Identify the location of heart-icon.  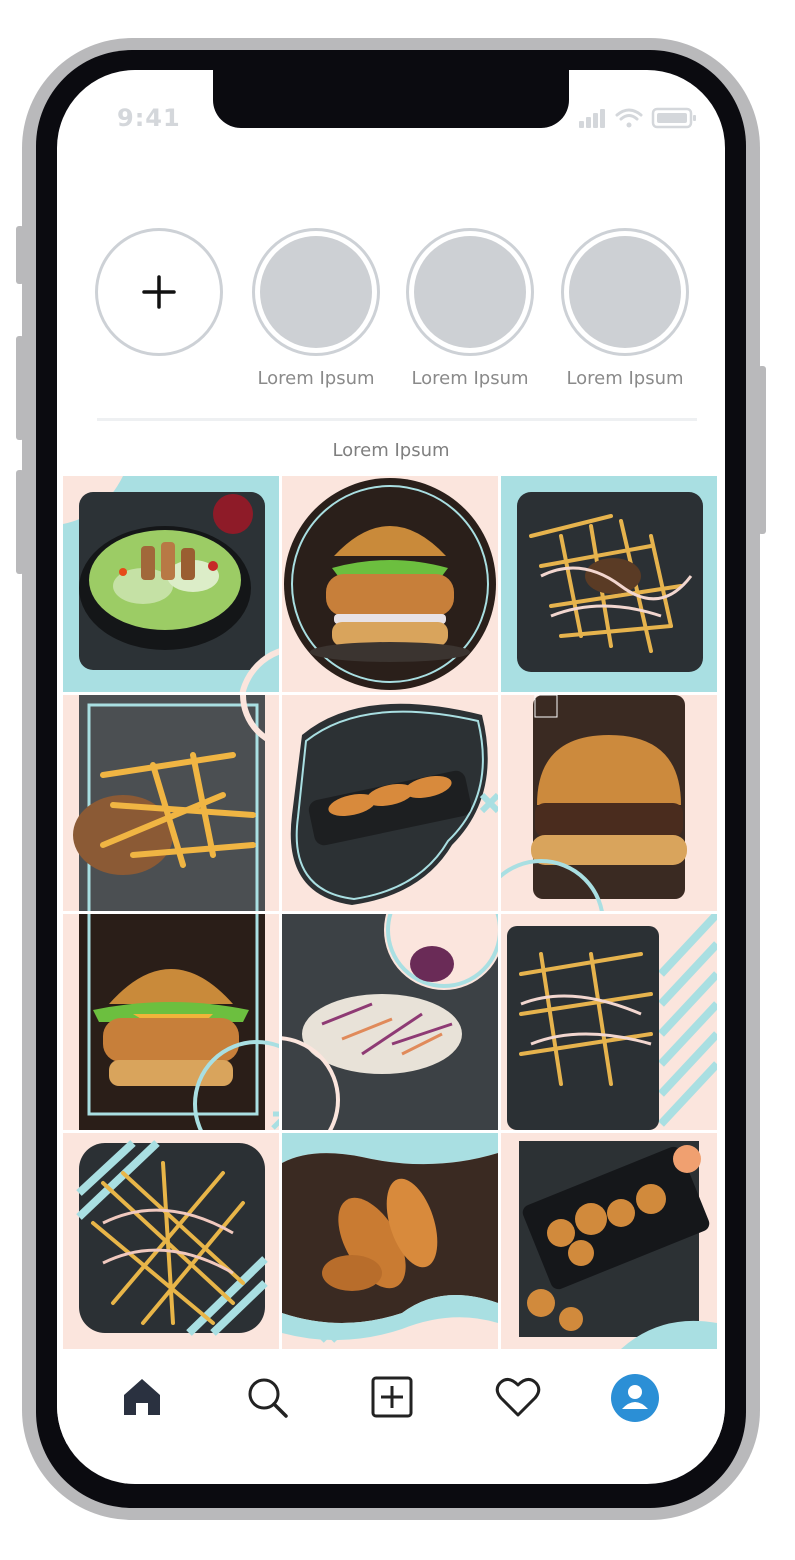
(518, 1397).